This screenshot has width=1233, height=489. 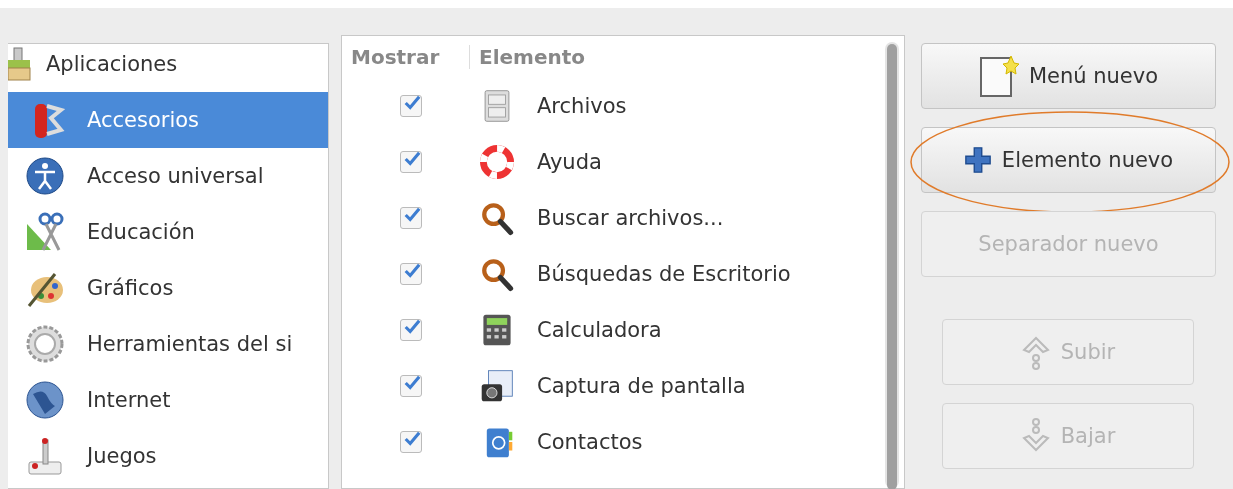 What do you see at coordinates (1068, 76) in the screenshot?
I see `action-button: Menú nuevo` at bounding box center [1068, 76].